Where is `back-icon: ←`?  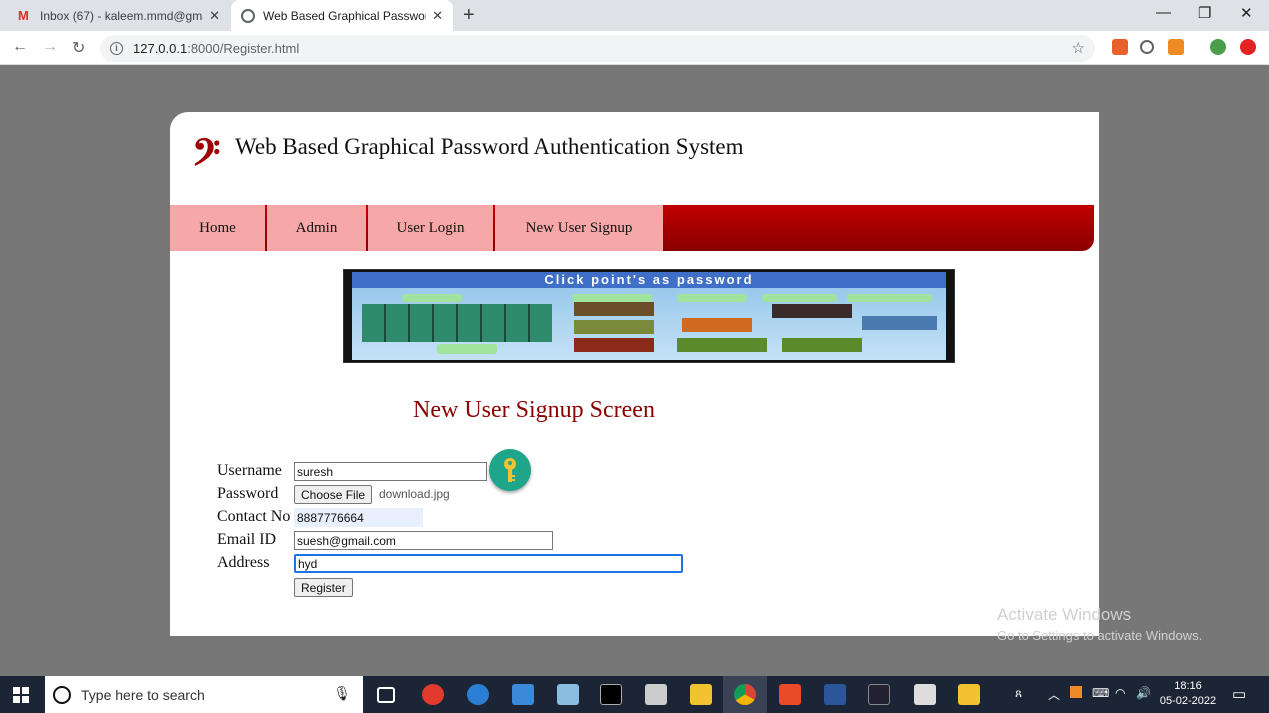
back-icon: ← is located at coordinates (20, 47).